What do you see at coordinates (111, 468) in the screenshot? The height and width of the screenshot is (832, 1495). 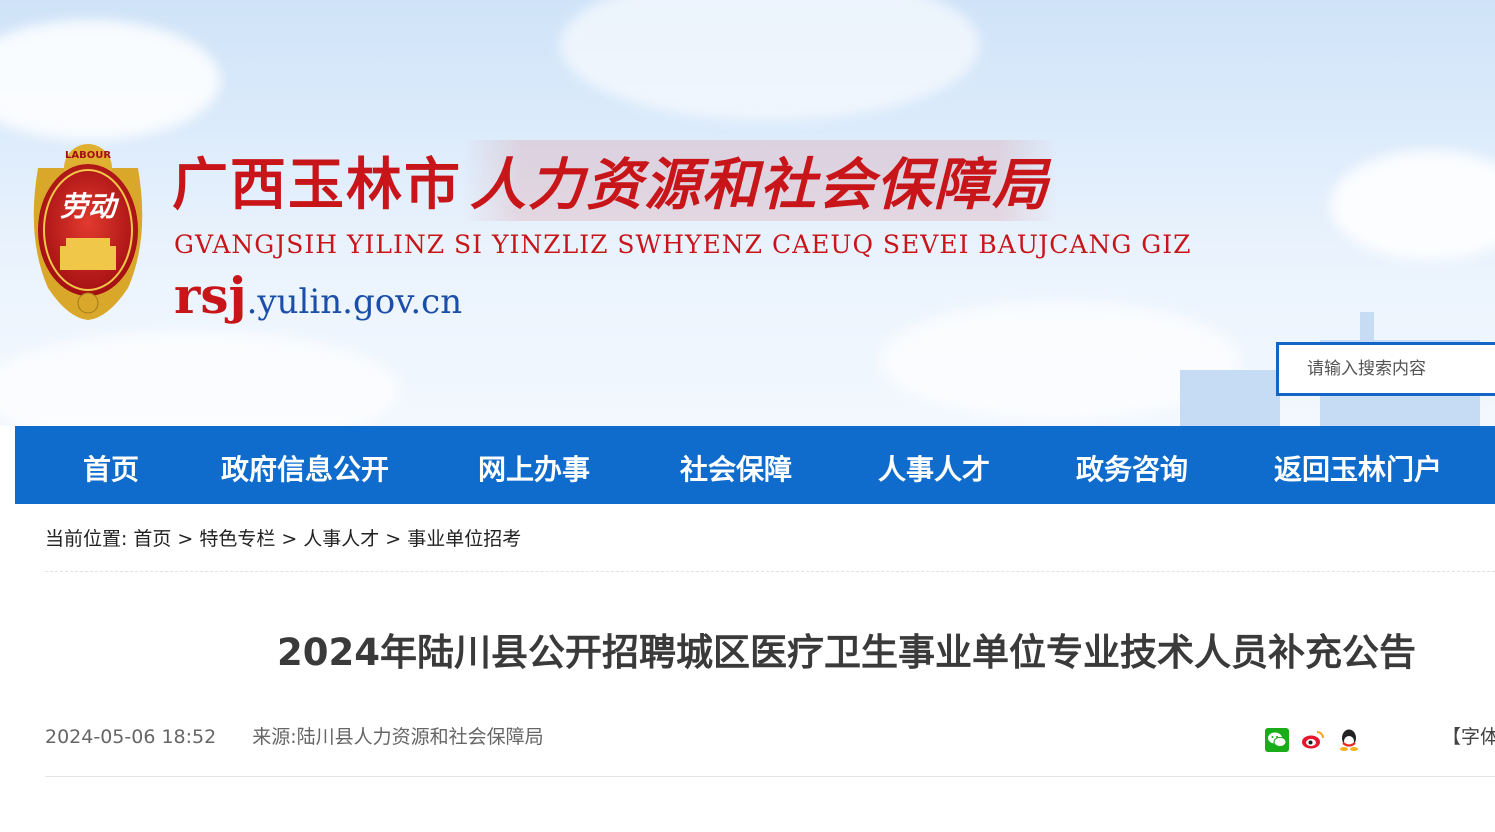 I see `nav-item-home: 首页` at bounding box center [111, 468].